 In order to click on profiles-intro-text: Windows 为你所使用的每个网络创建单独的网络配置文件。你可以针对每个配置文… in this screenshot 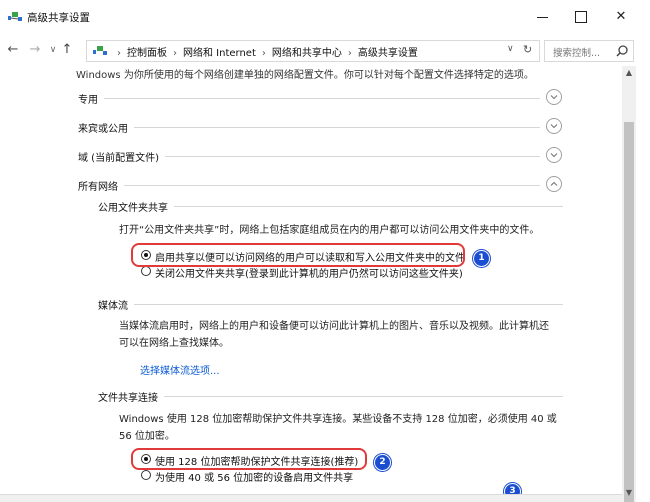, I will do `click(305, 75)`.